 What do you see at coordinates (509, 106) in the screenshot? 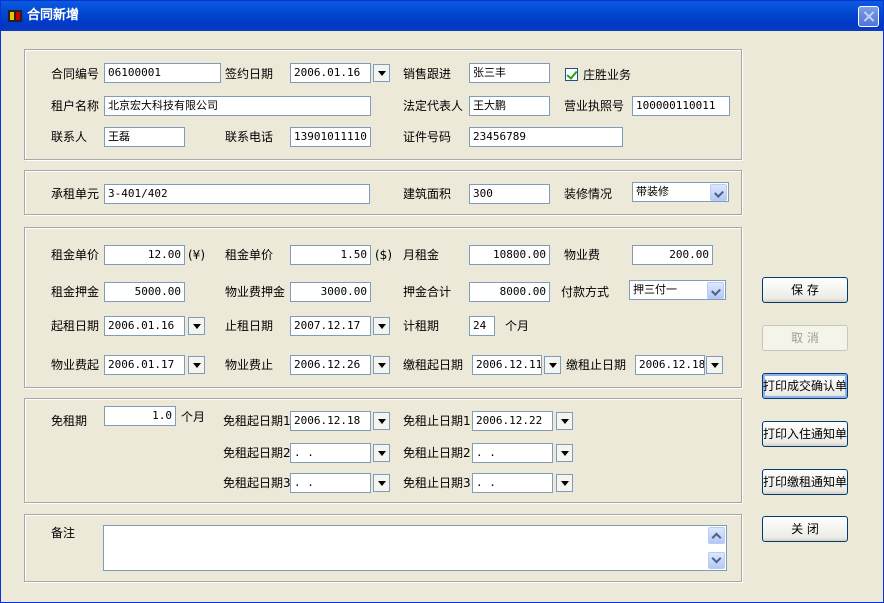
I see `legal-input: 王大鹏` at bounding box center [509, 106].